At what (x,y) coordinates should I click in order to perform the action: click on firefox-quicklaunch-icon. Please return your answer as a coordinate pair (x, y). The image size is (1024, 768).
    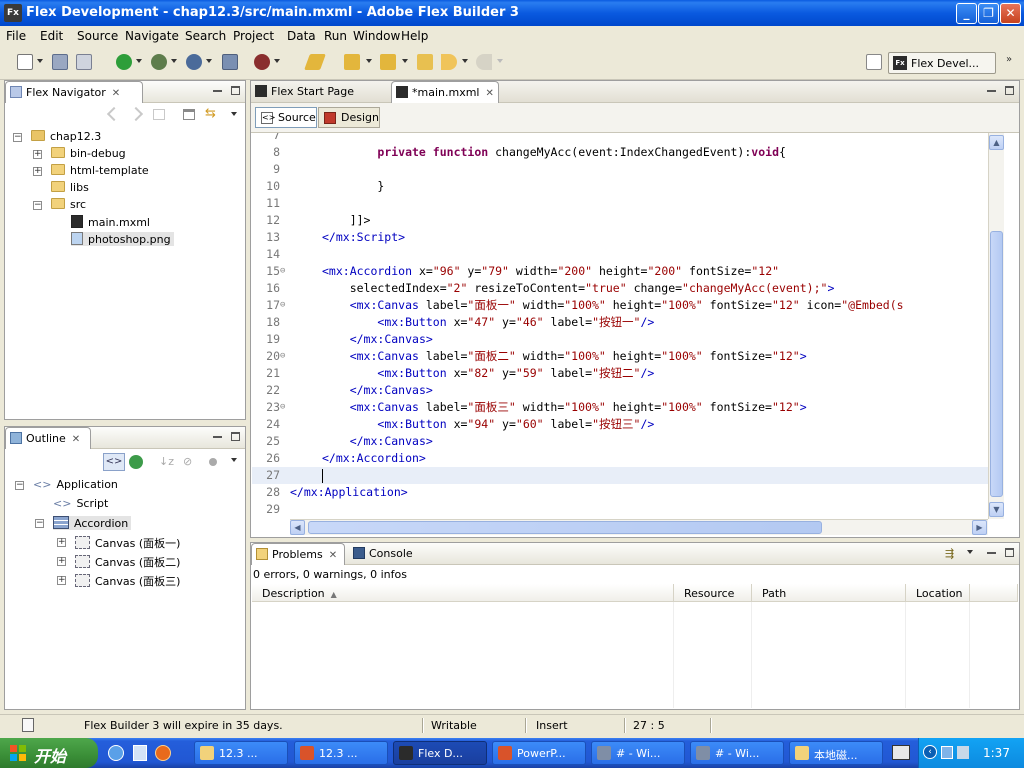
    Looking at the image, I should click on (163, 753).